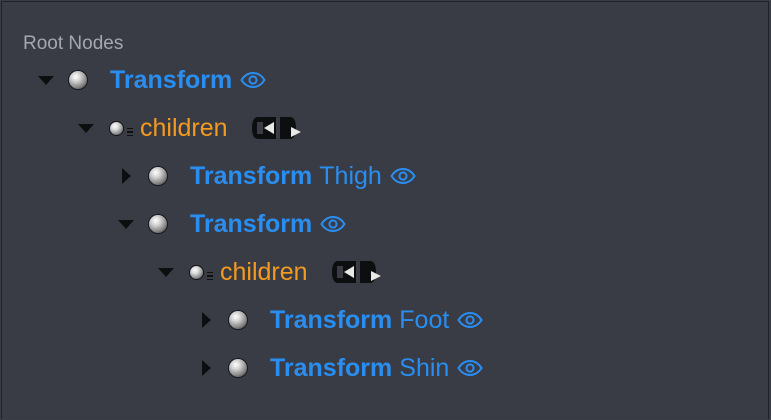 This screenshot has width=771, height=420. Describe the element at coordinates (424, 319) in the screenshot. I see `node-name-label: Foot` at that location.